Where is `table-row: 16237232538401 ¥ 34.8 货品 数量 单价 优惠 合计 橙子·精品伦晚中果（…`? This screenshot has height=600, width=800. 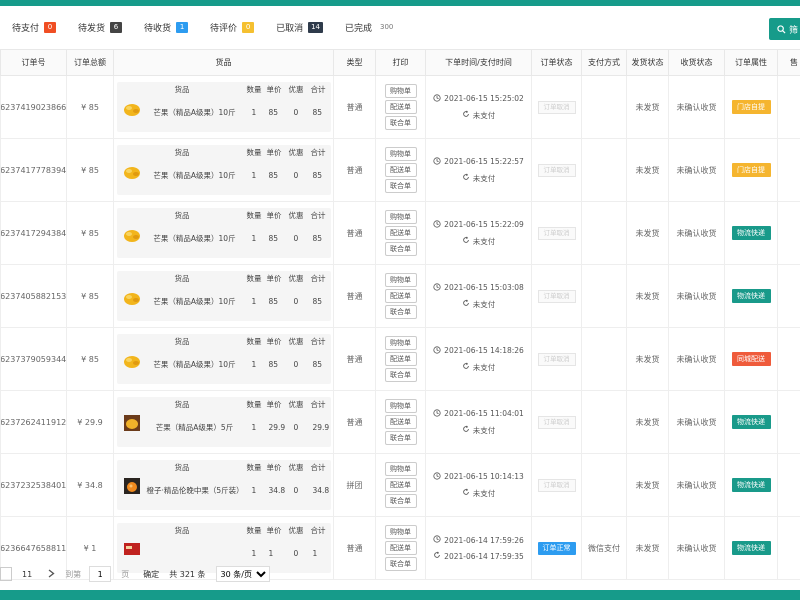
table-row: 16237232538401 ¥ 34.8 货品 数量 单价 优惠 合计 橙子·精品伦晚中果（… is located at coordinates (400, 485).